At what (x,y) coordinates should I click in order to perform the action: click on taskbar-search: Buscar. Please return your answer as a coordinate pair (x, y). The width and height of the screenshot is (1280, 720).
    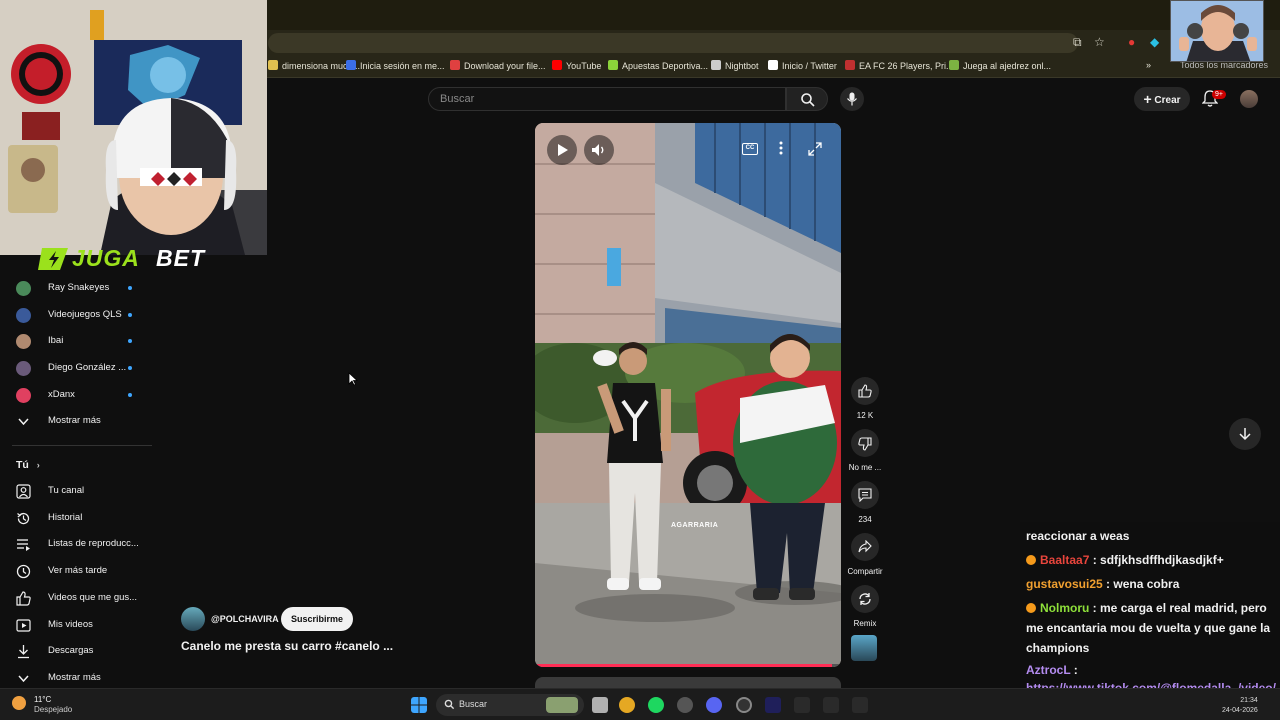
    Looking at the image, I should click on (510, 705).